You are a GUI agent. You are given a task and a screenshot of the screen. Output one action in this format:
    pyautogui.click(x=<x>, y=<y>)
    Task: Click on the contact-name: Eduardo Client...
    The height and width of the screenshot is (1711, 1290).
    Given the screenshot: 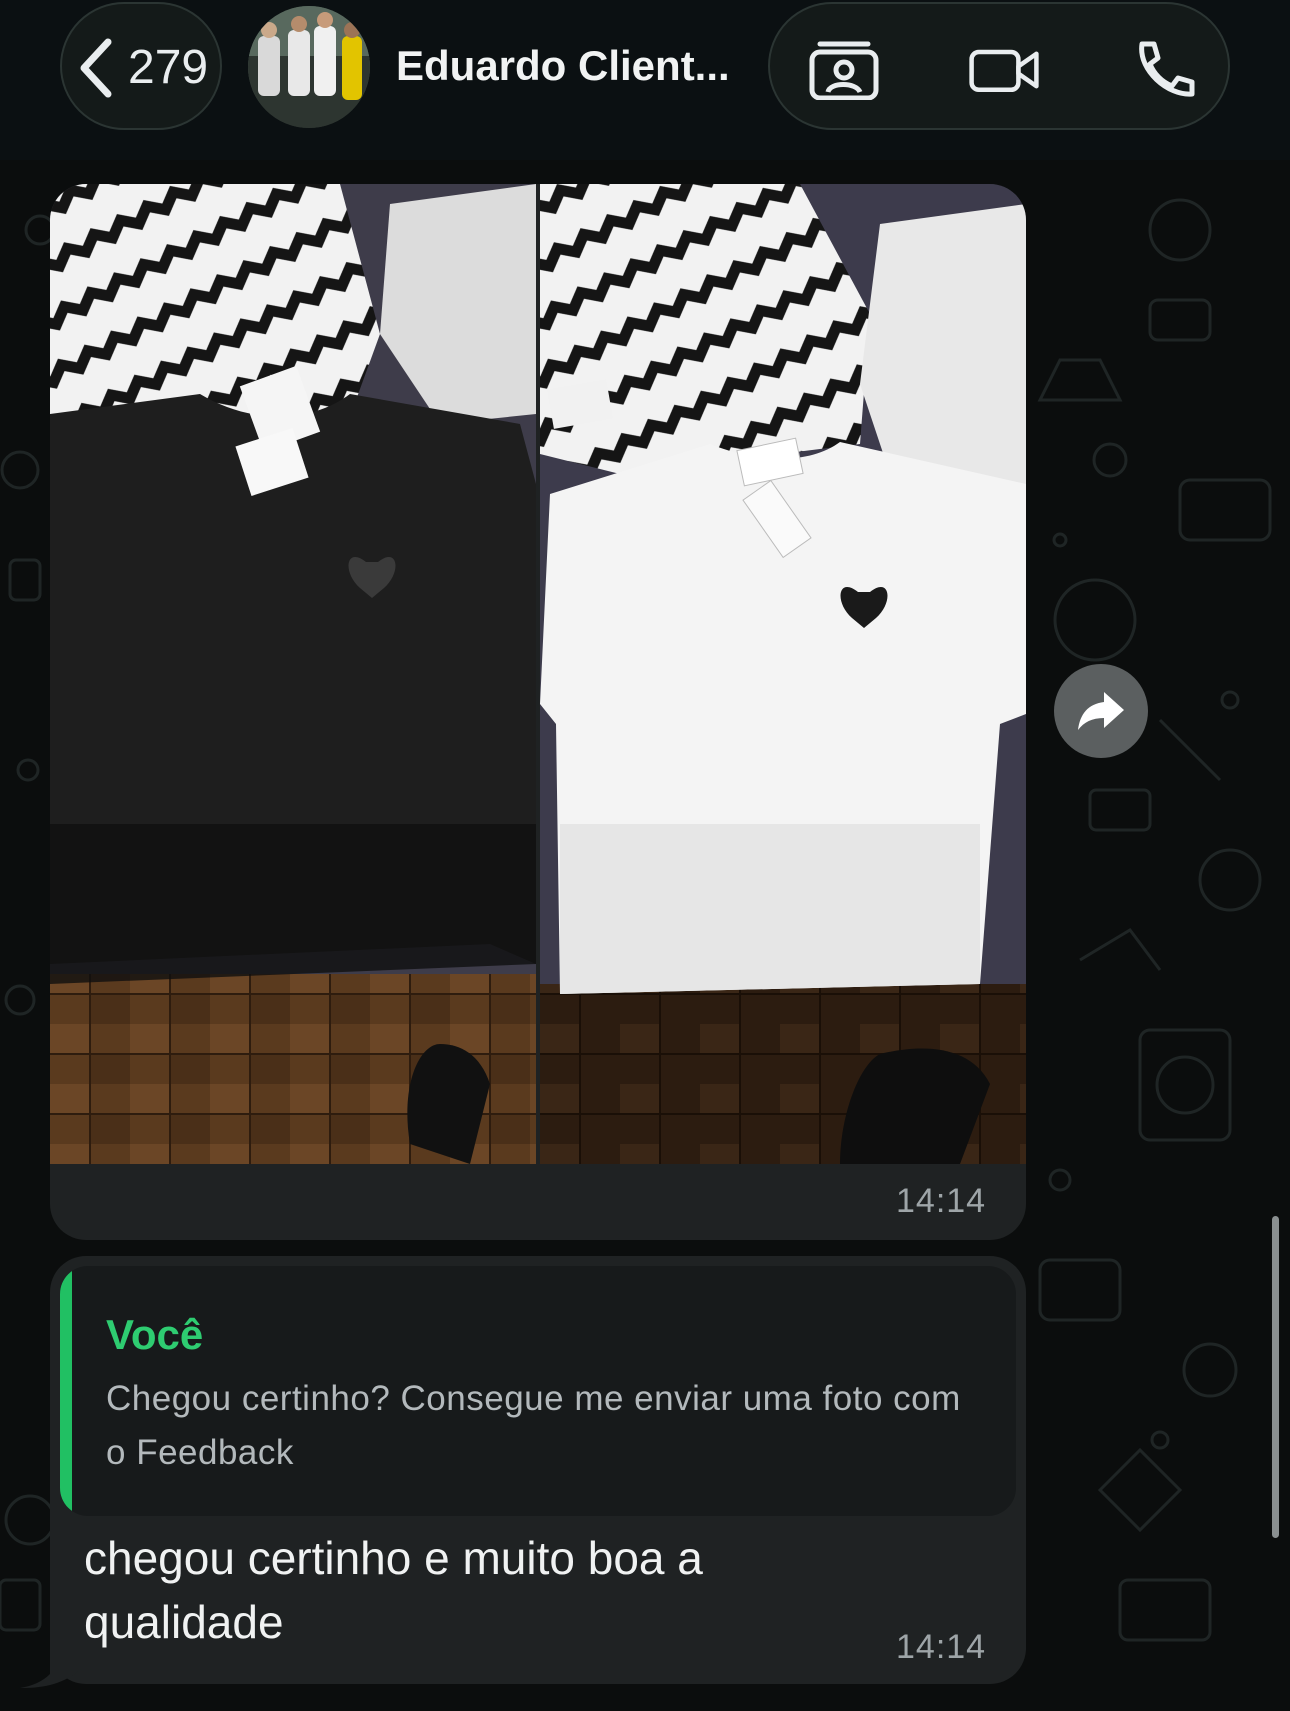 What is the action you would take?
    pyautogui.click(x=566, y=66)
    